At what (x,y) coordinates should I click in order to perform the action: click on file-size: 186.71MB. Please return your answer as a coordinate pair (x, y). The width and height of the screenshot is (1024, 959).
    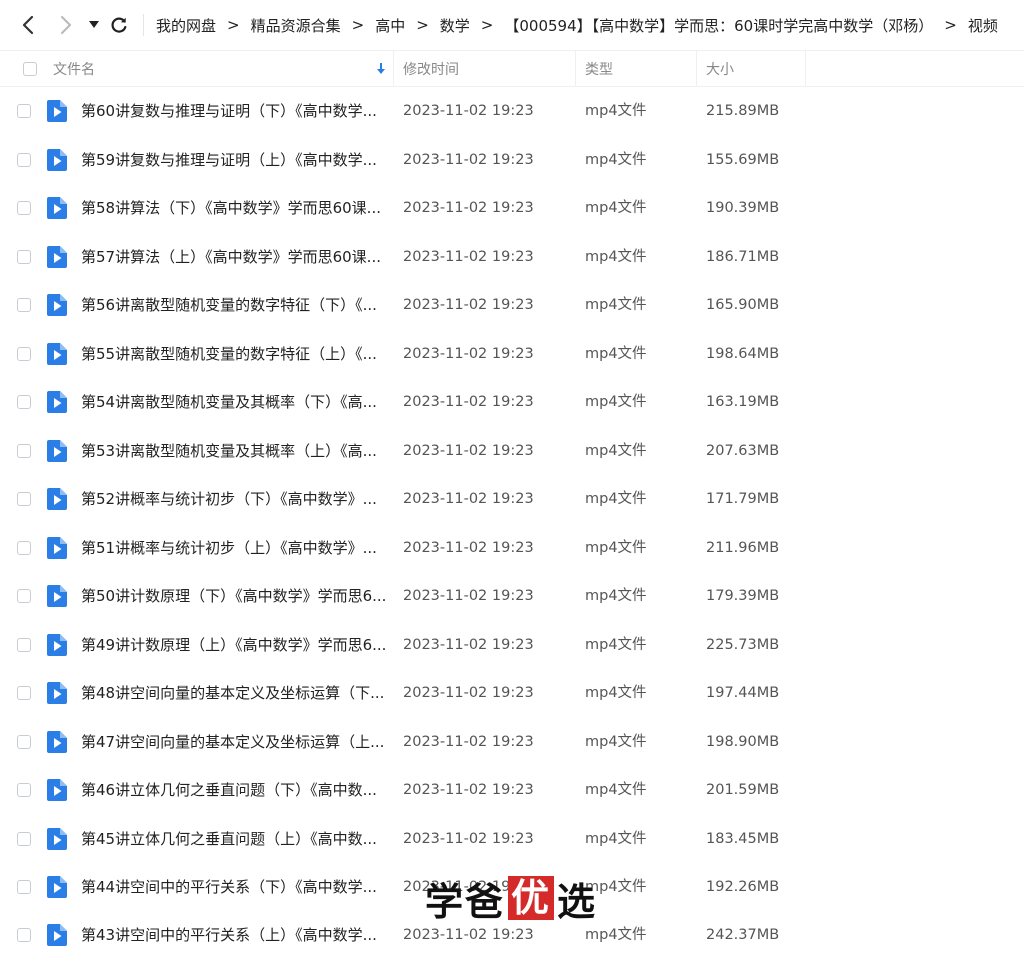
    Looking at the image, I should click on (743, 257).